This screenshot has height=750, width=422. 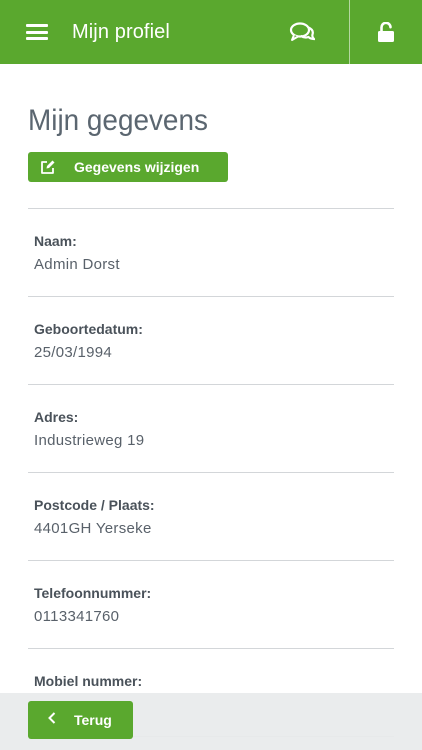 What do you see at coordinates (211, 253) in the screenshot?
I see `field-name: Naam: Admin Dorst` at bounding box center [211, 253].